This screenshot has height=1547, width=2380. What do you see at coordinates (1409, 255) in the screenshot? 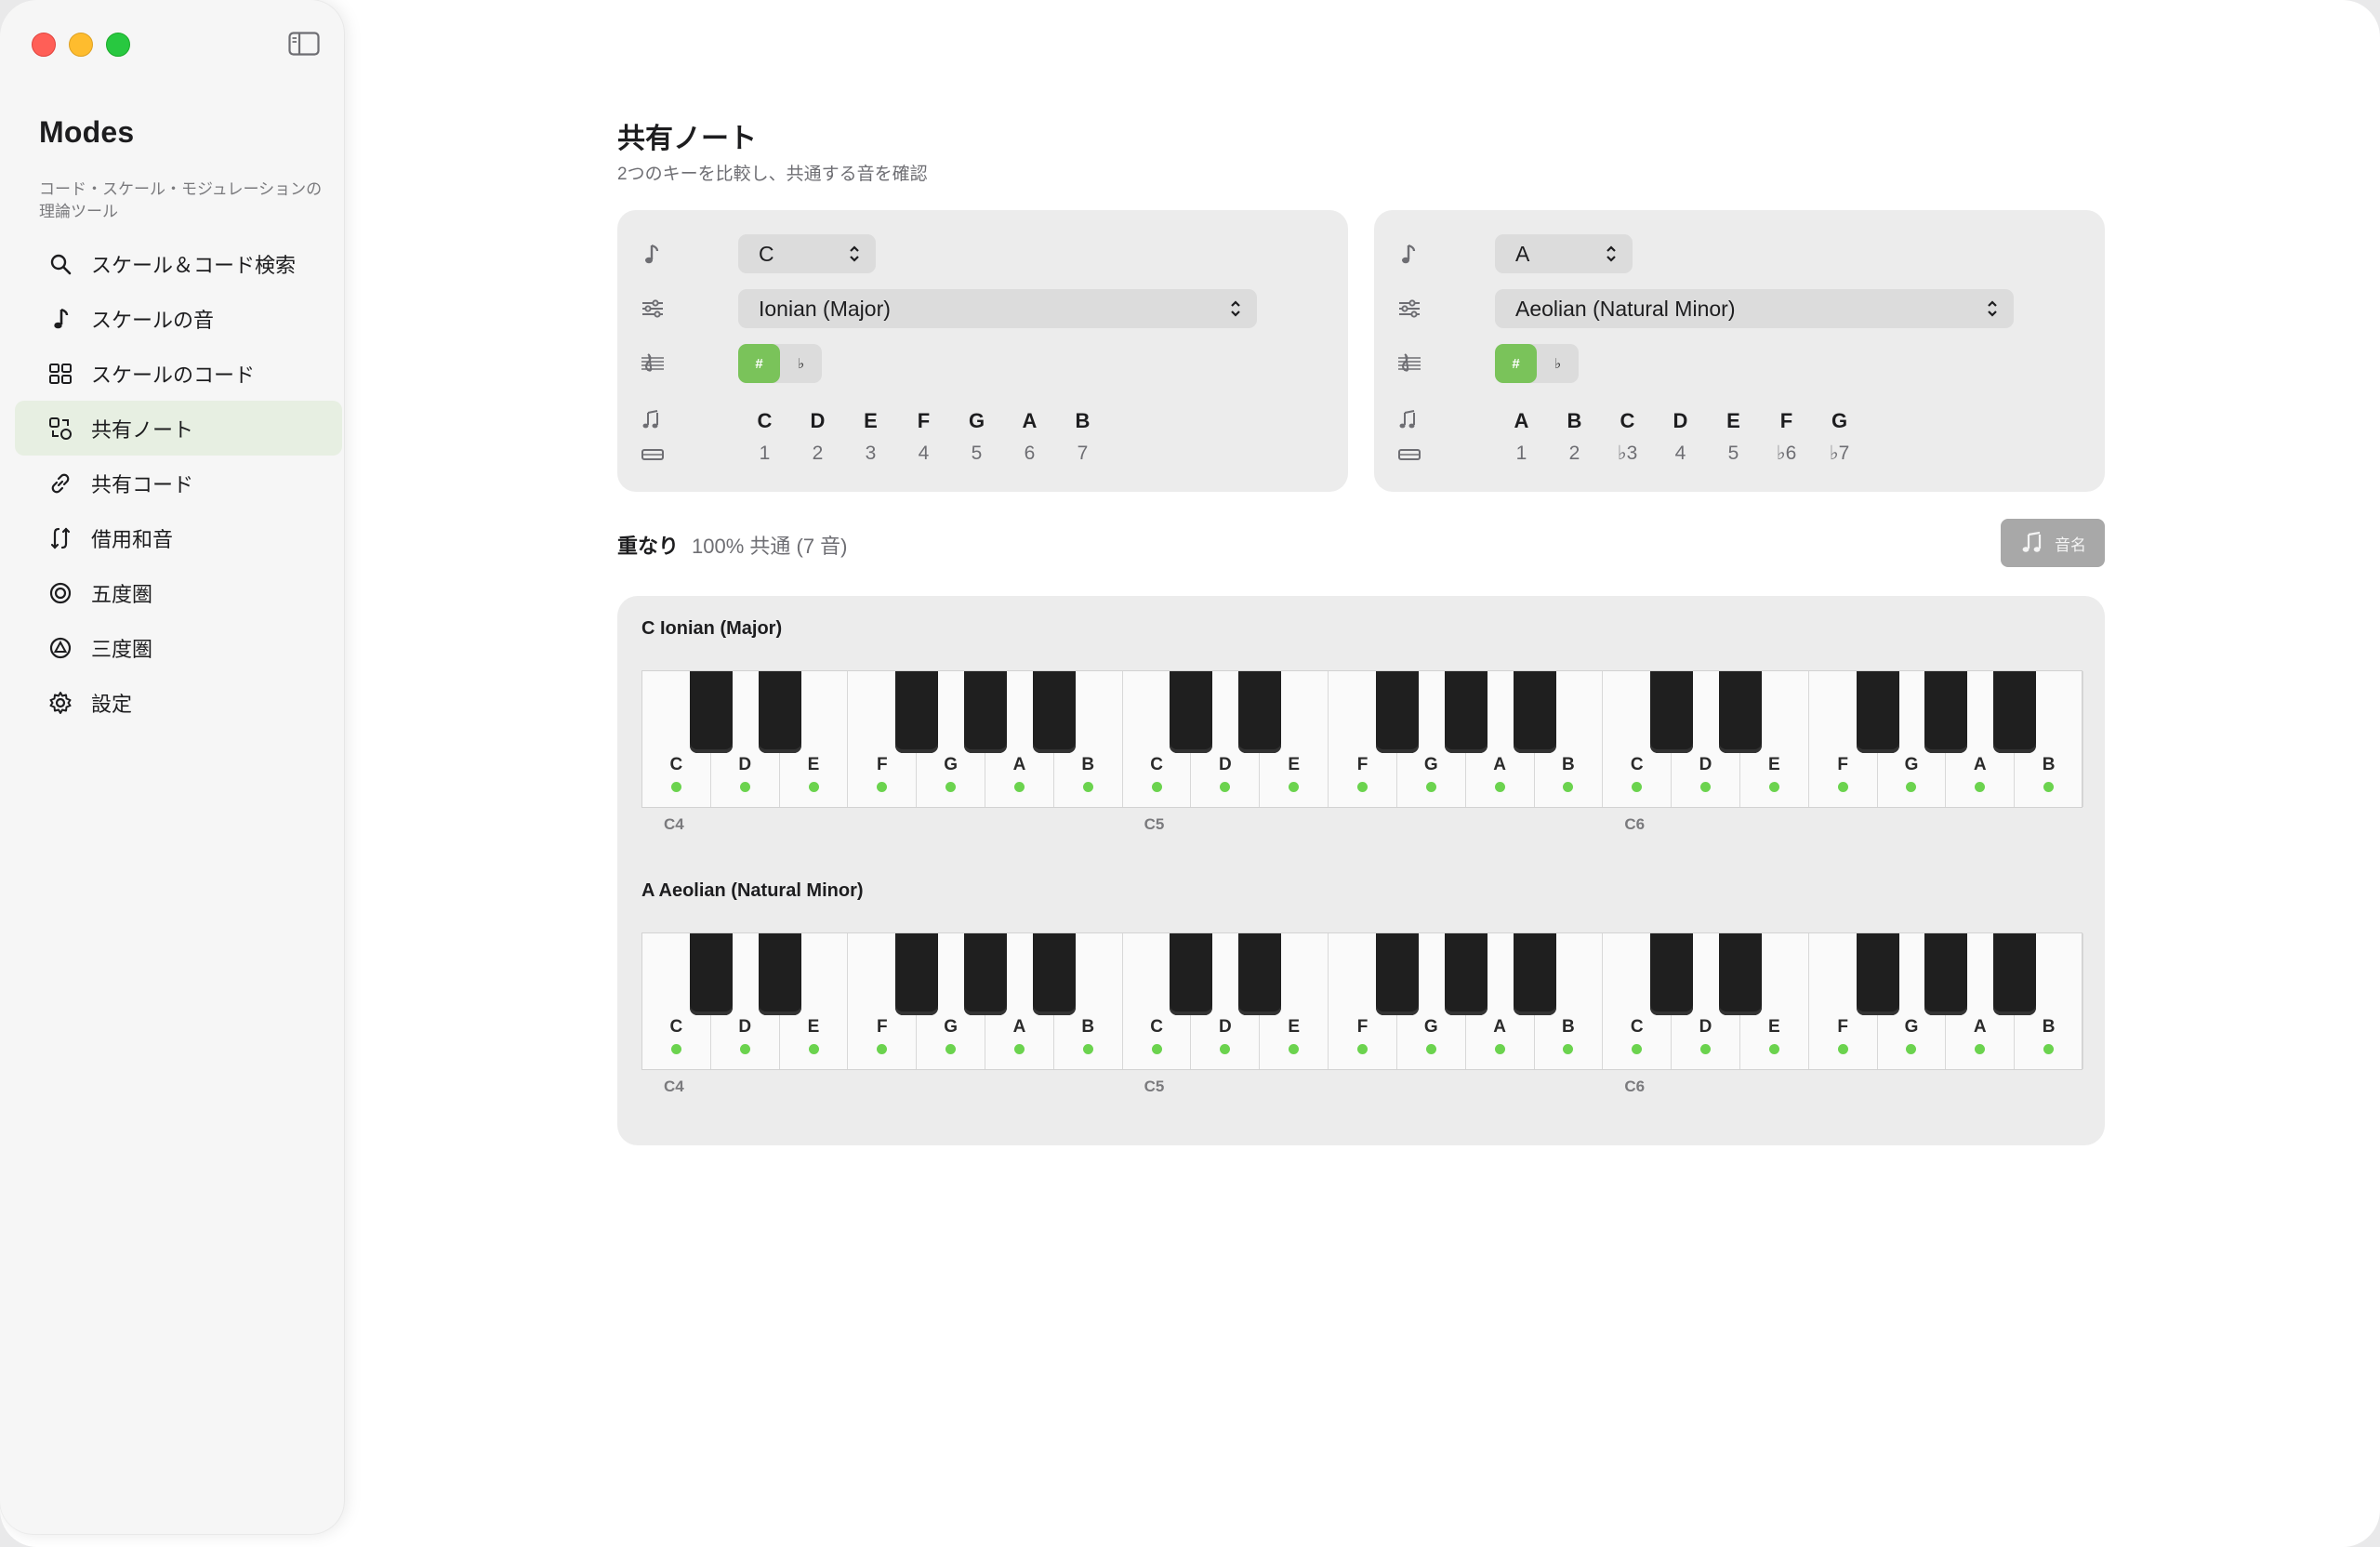
I see `music-note-icon` at bounding box center [1409, 255].